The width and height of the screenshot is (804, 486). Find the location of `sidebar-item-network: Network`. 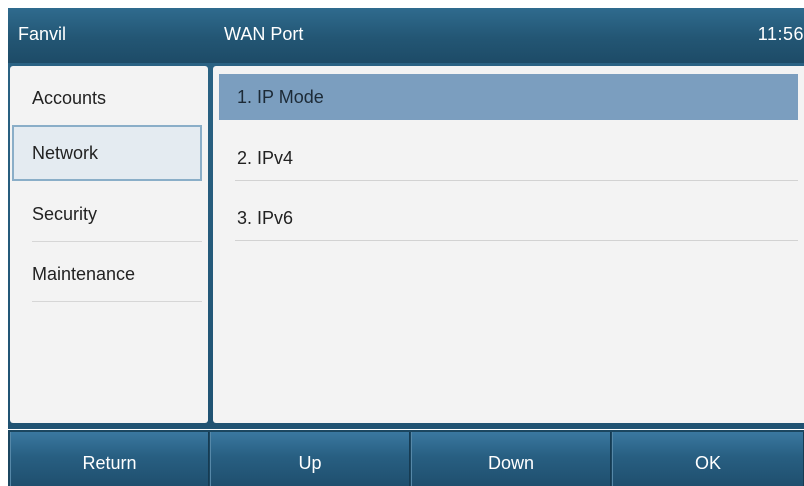

sidebar-item-network: Network is located at coordinates (107, 153).